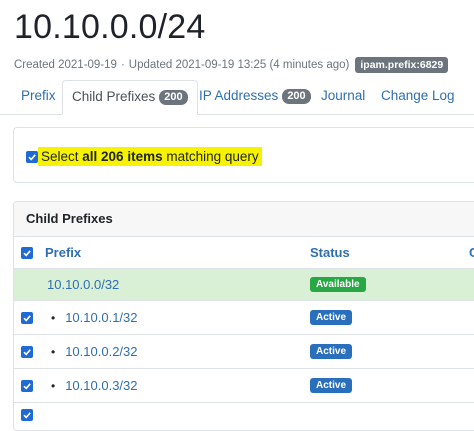 The height and width of the screenshot is (431, 474). I want to click on status-badge: Available, so click(338, 284).